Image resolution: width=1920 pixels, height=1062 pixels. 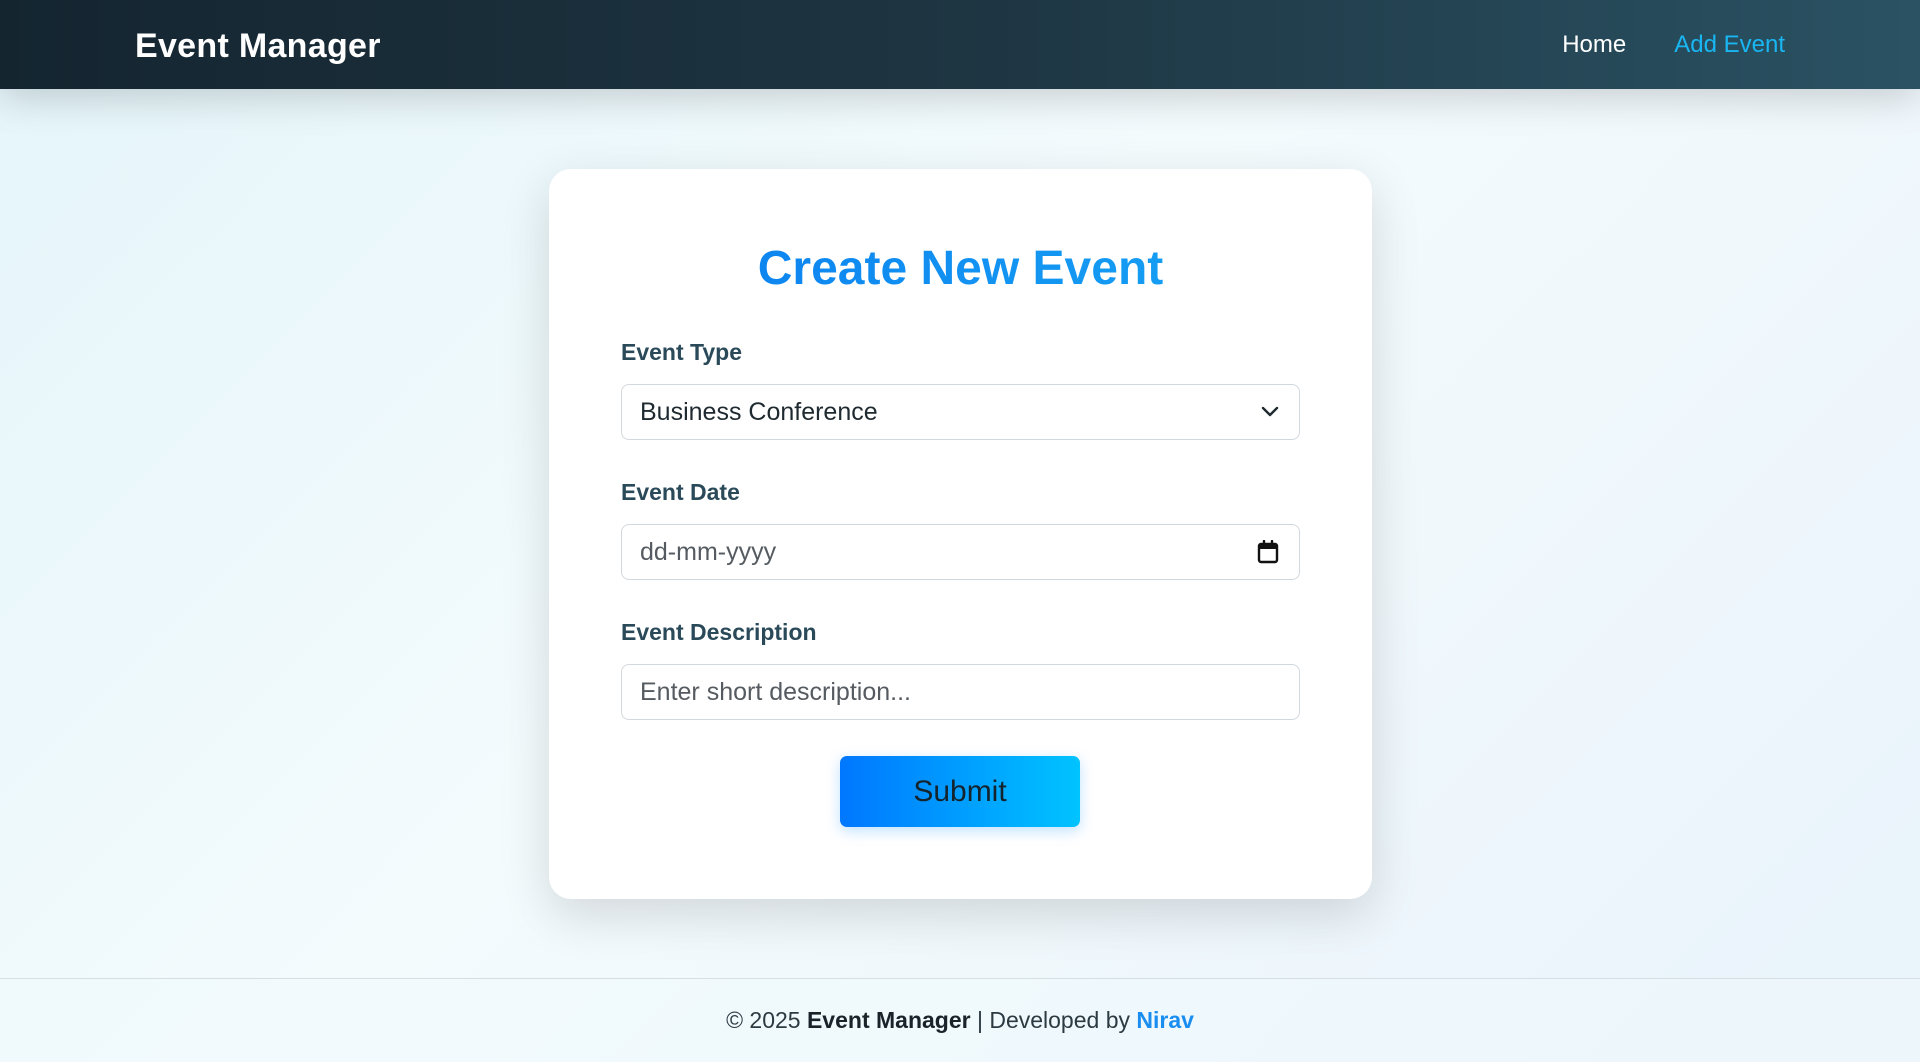 I want to click on footer-app-name: Event Manager, so click(x=888, y=1020).